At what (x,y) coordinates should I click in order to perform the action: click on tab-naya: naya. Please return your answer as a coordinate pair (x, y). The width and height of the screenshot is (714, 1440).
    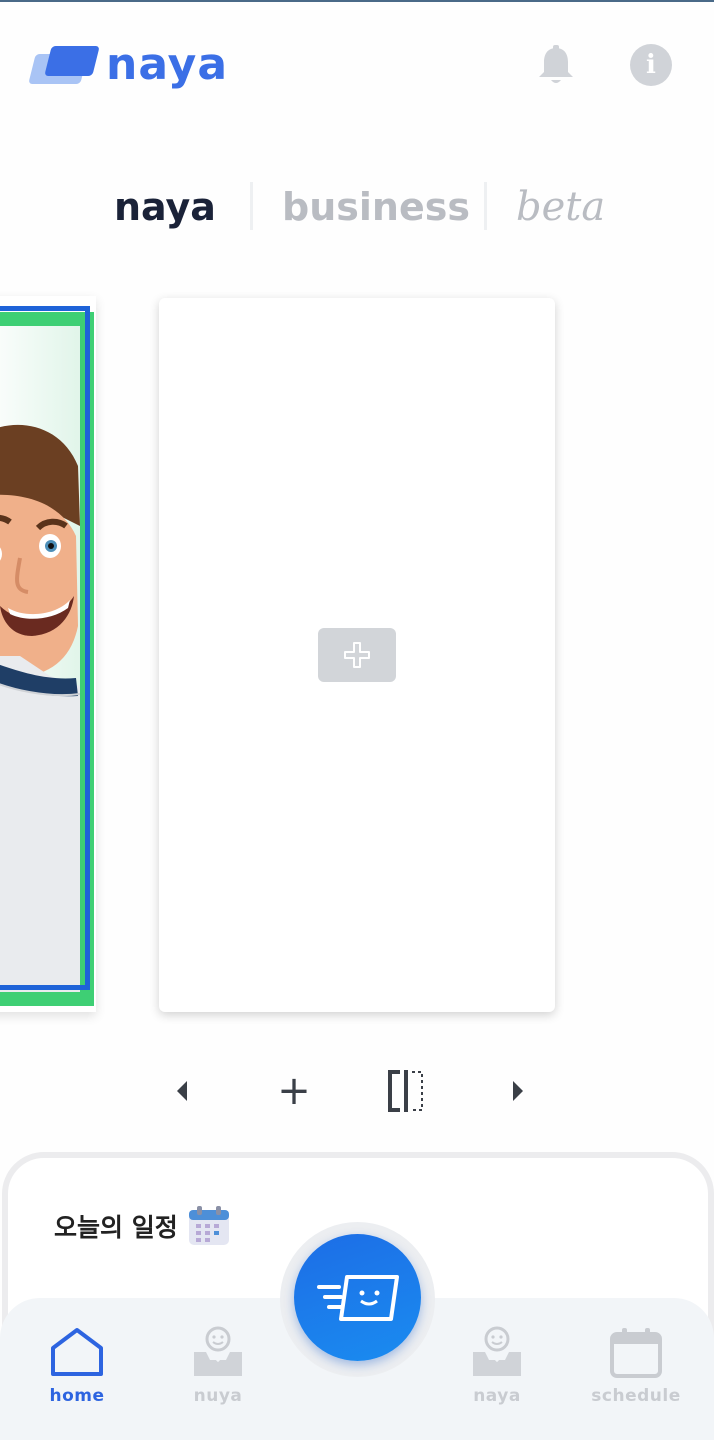
    Looking at the image, I should click on (165, 207).